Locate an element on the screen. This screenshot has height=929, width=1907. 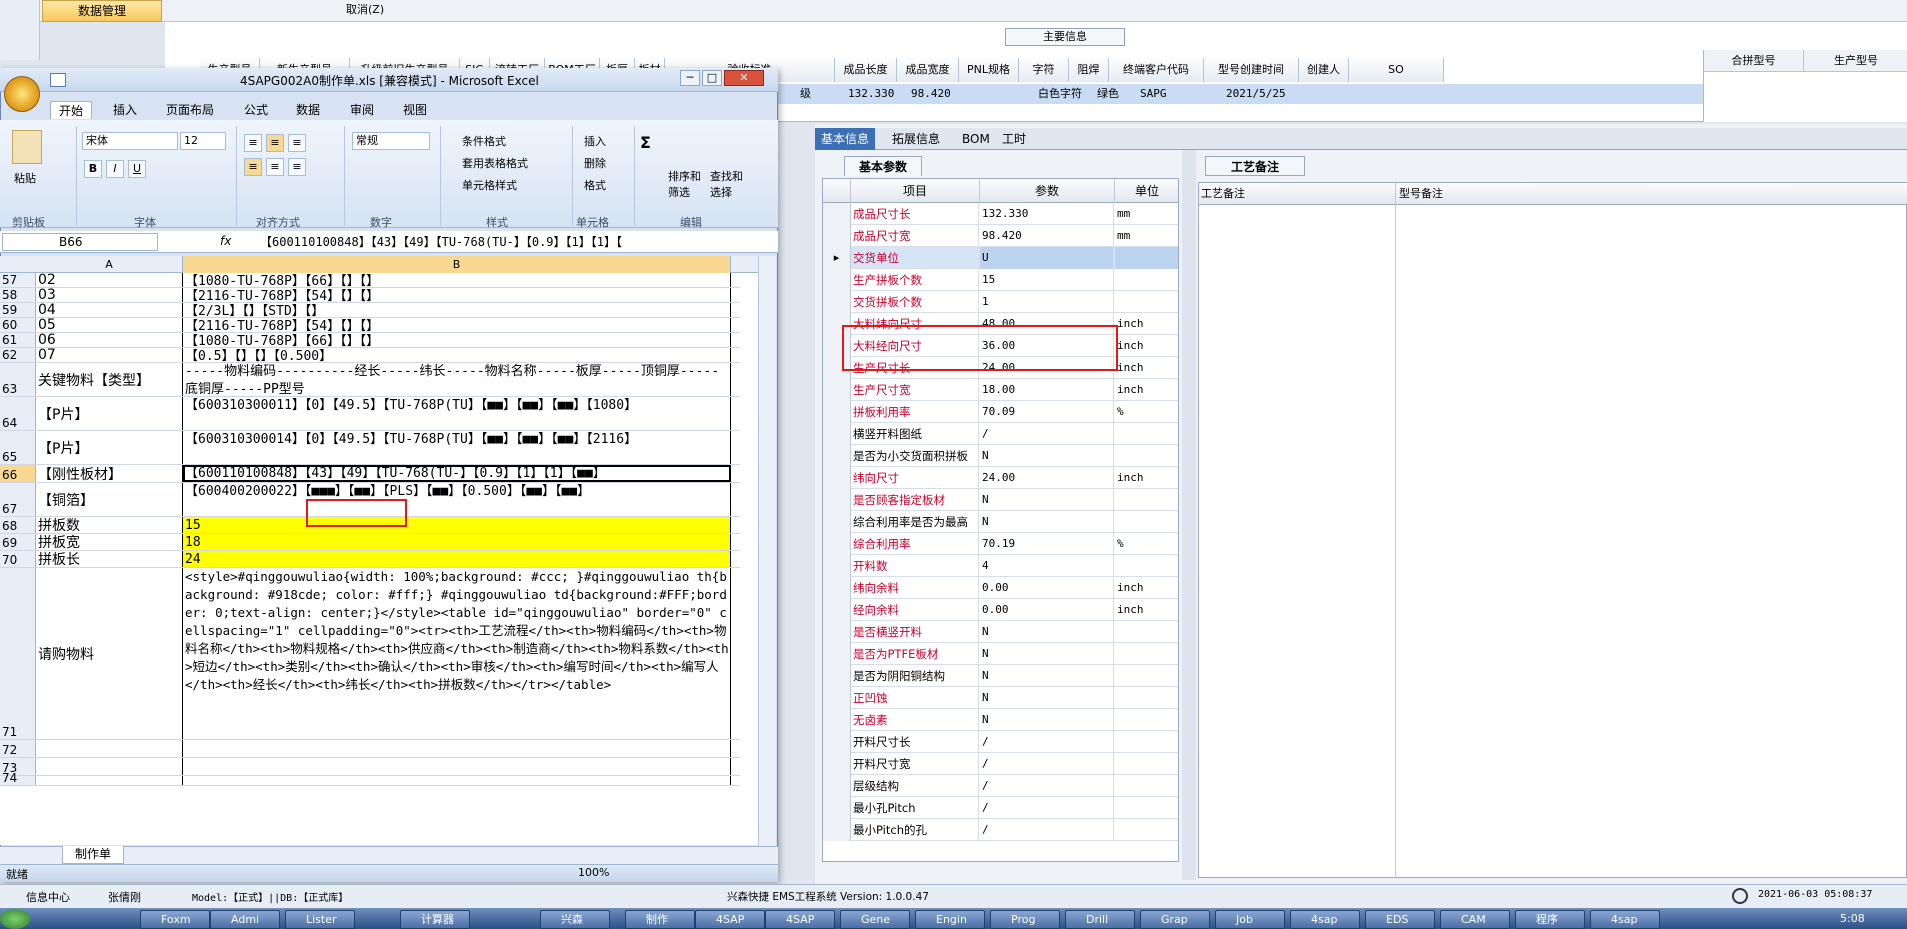
cell-b: 18 is located at coordinates (457, 542).